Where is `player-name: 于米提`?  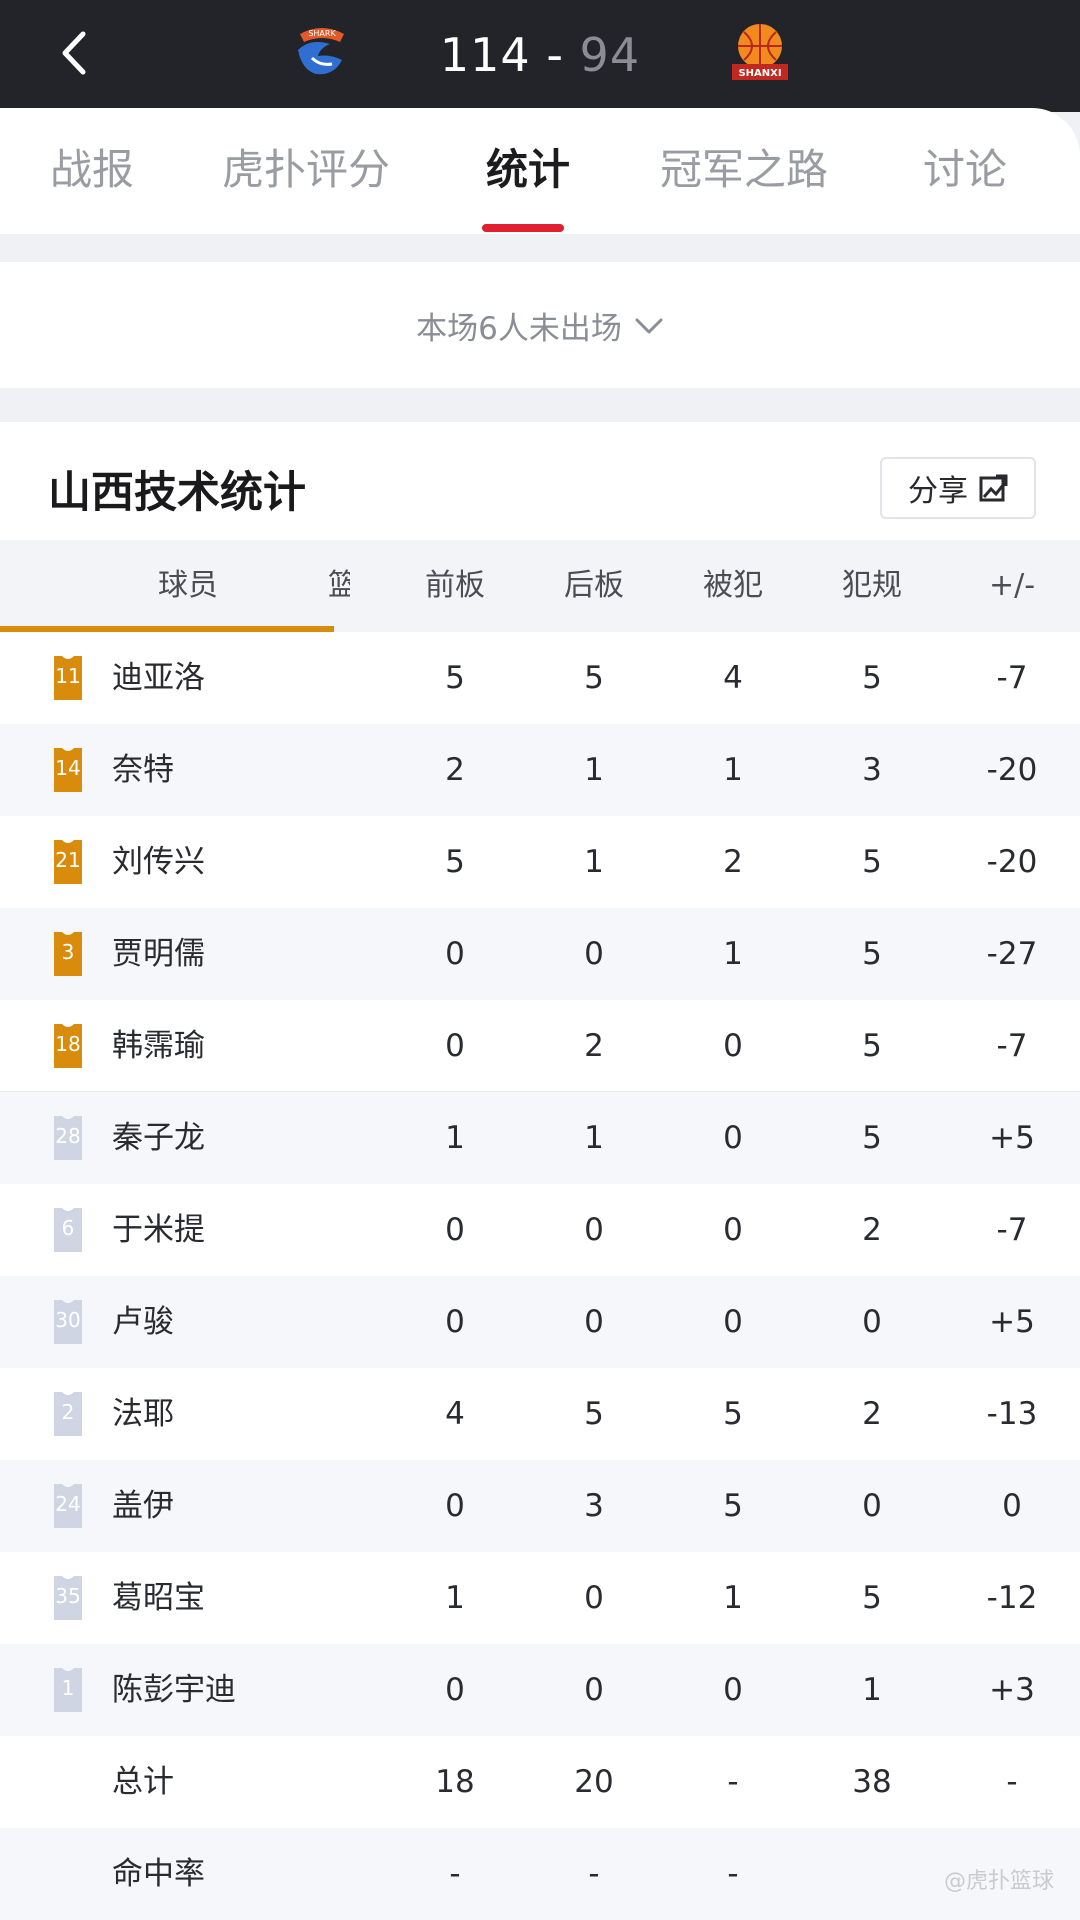
player-name: 于米提 is located at coordinates (158, 1230).